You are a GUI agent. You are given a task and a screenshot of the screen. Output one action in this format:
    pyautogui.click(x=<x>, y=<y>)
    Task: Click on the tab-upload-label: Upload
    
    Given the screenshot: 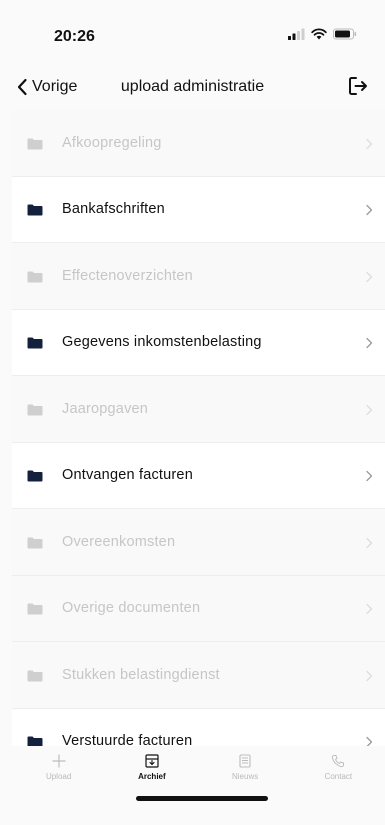 What is the action you would take?
    pyautogui.click(x=58, y=776)
    